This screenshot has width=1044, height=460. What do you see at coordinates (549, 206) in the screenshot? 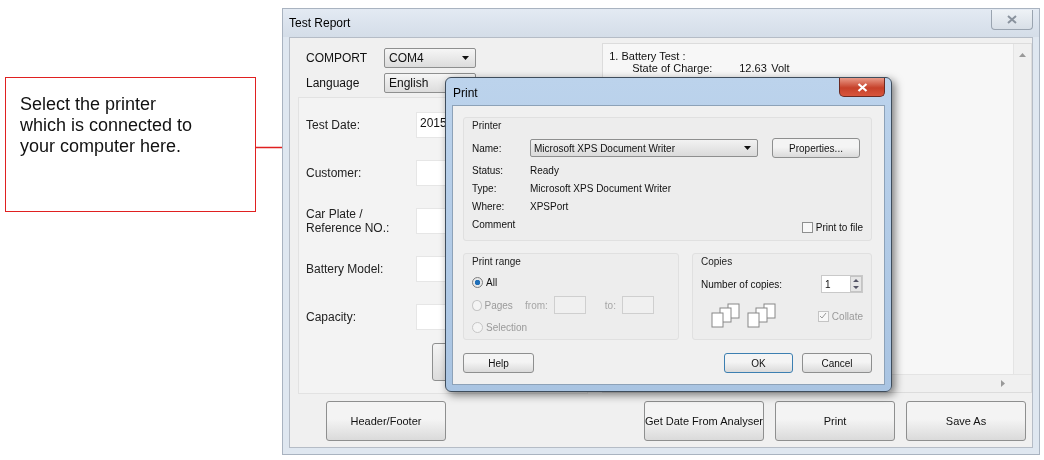
I see `info-value: XPSPort` at bounding box center [549, 206].